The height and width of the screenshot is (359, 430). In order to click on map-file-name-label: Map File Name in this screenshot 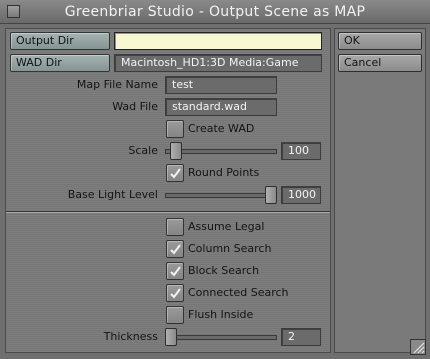, I will do `click(117, 84)`.